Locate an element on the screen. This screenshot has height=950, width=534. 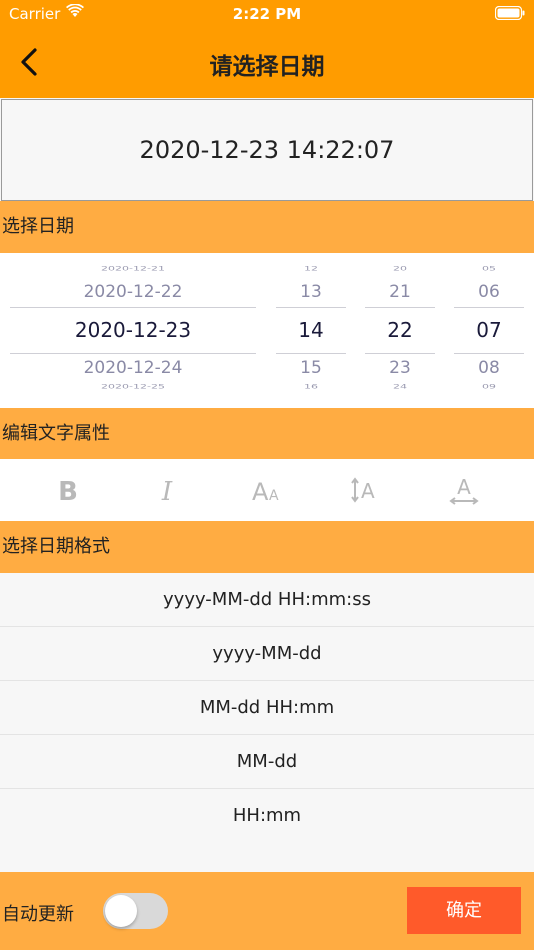
picker-item: 08 is located at coordinates (489, 368).